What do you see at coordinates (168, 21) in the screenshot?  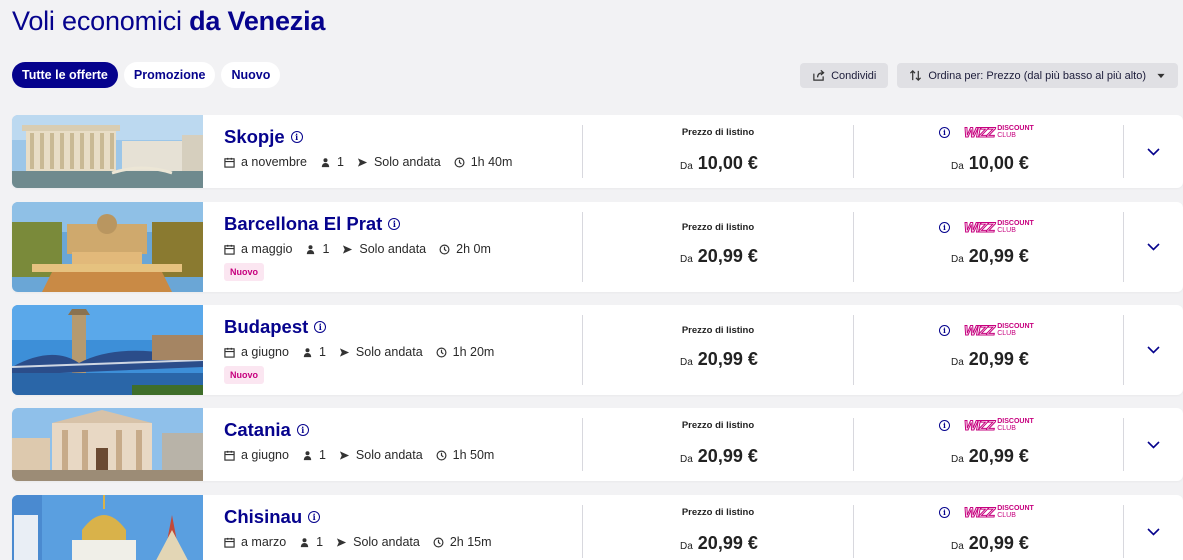 I see `page-title: Voli economici da Venezia` at bounding box center [168, 21].